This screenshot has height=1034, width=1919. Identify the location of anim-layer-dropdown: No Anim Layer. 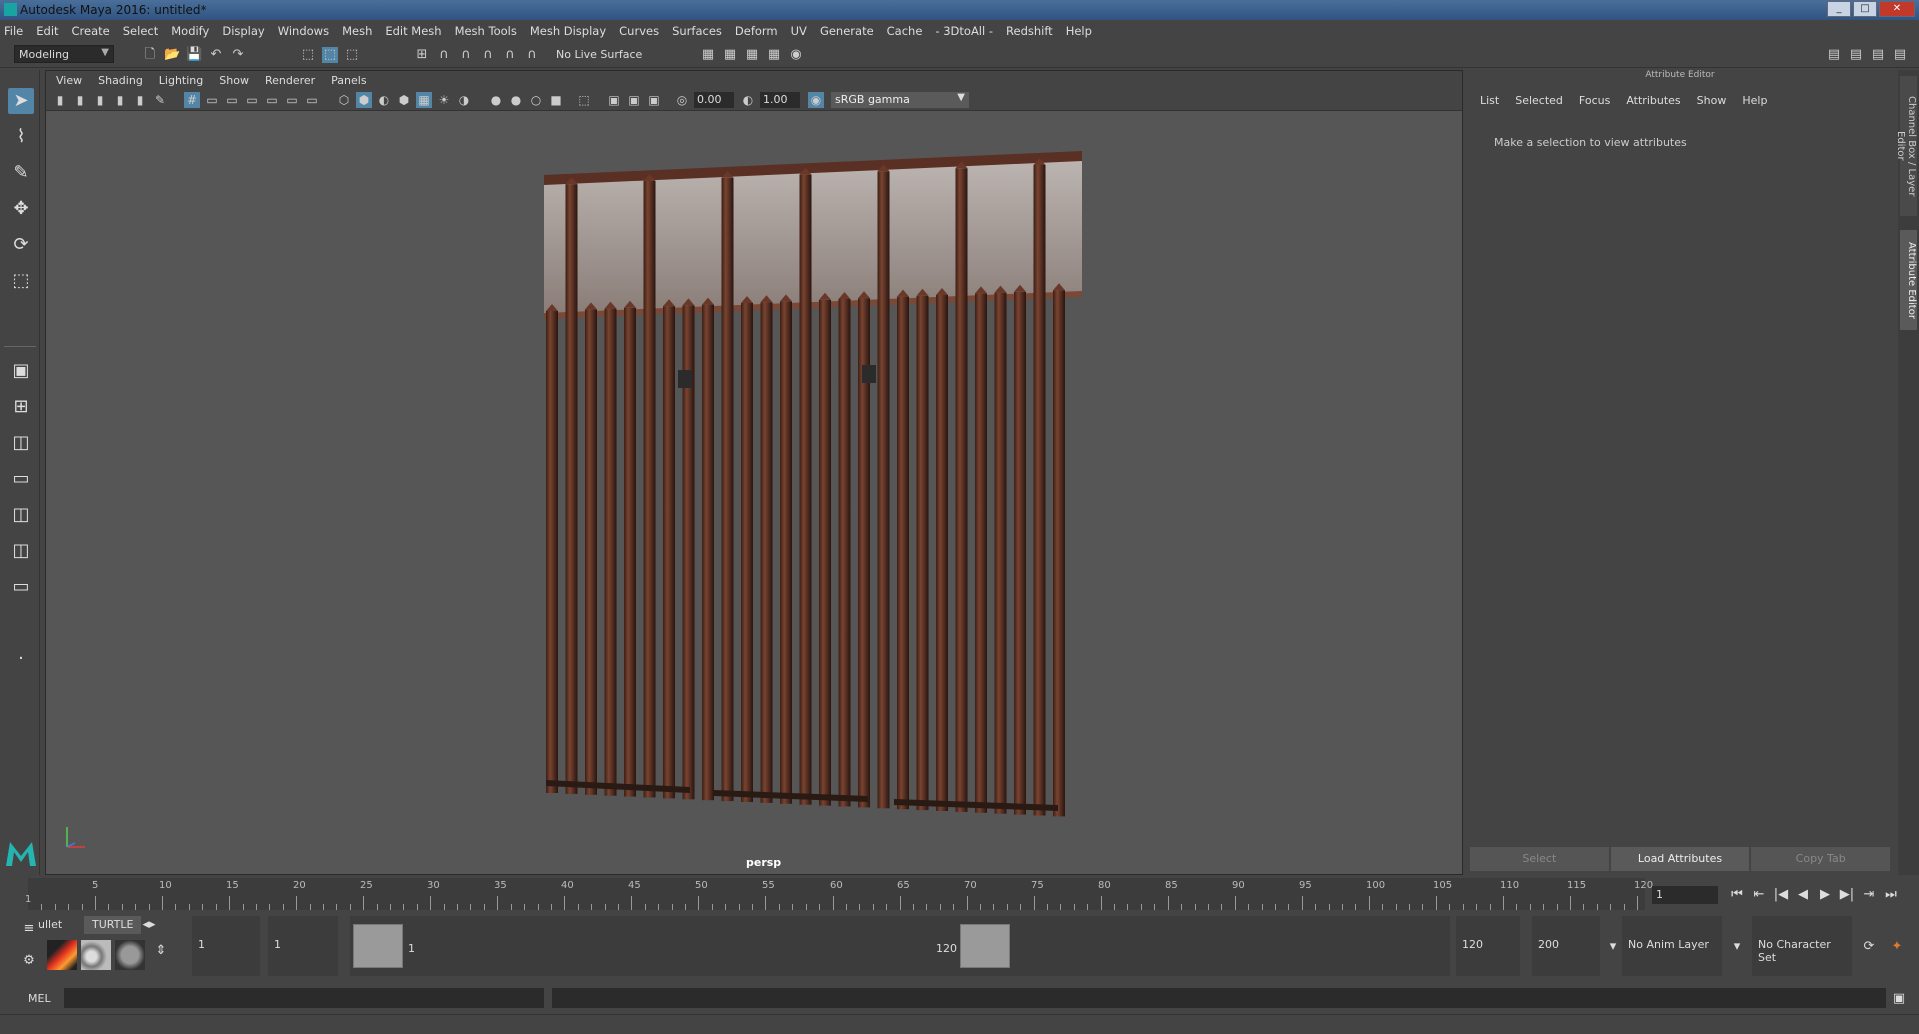
(1672, 946).